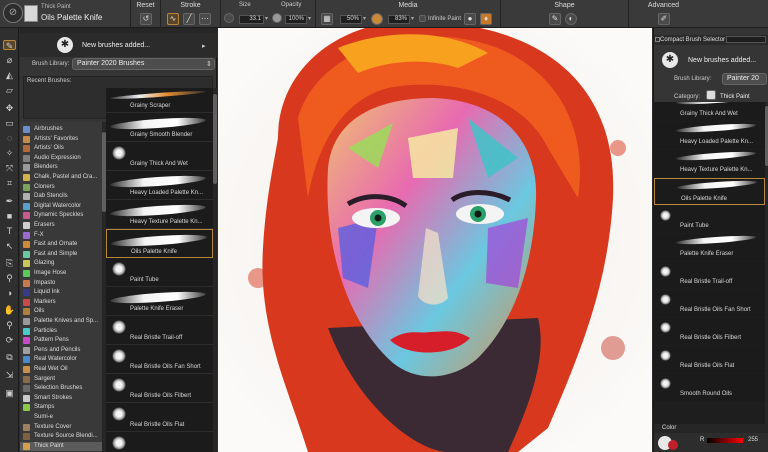 Image resolution: width=768 pixels, height=452 pixels. I want to click on paint-fire-icon: ♦, so click(486, 19).